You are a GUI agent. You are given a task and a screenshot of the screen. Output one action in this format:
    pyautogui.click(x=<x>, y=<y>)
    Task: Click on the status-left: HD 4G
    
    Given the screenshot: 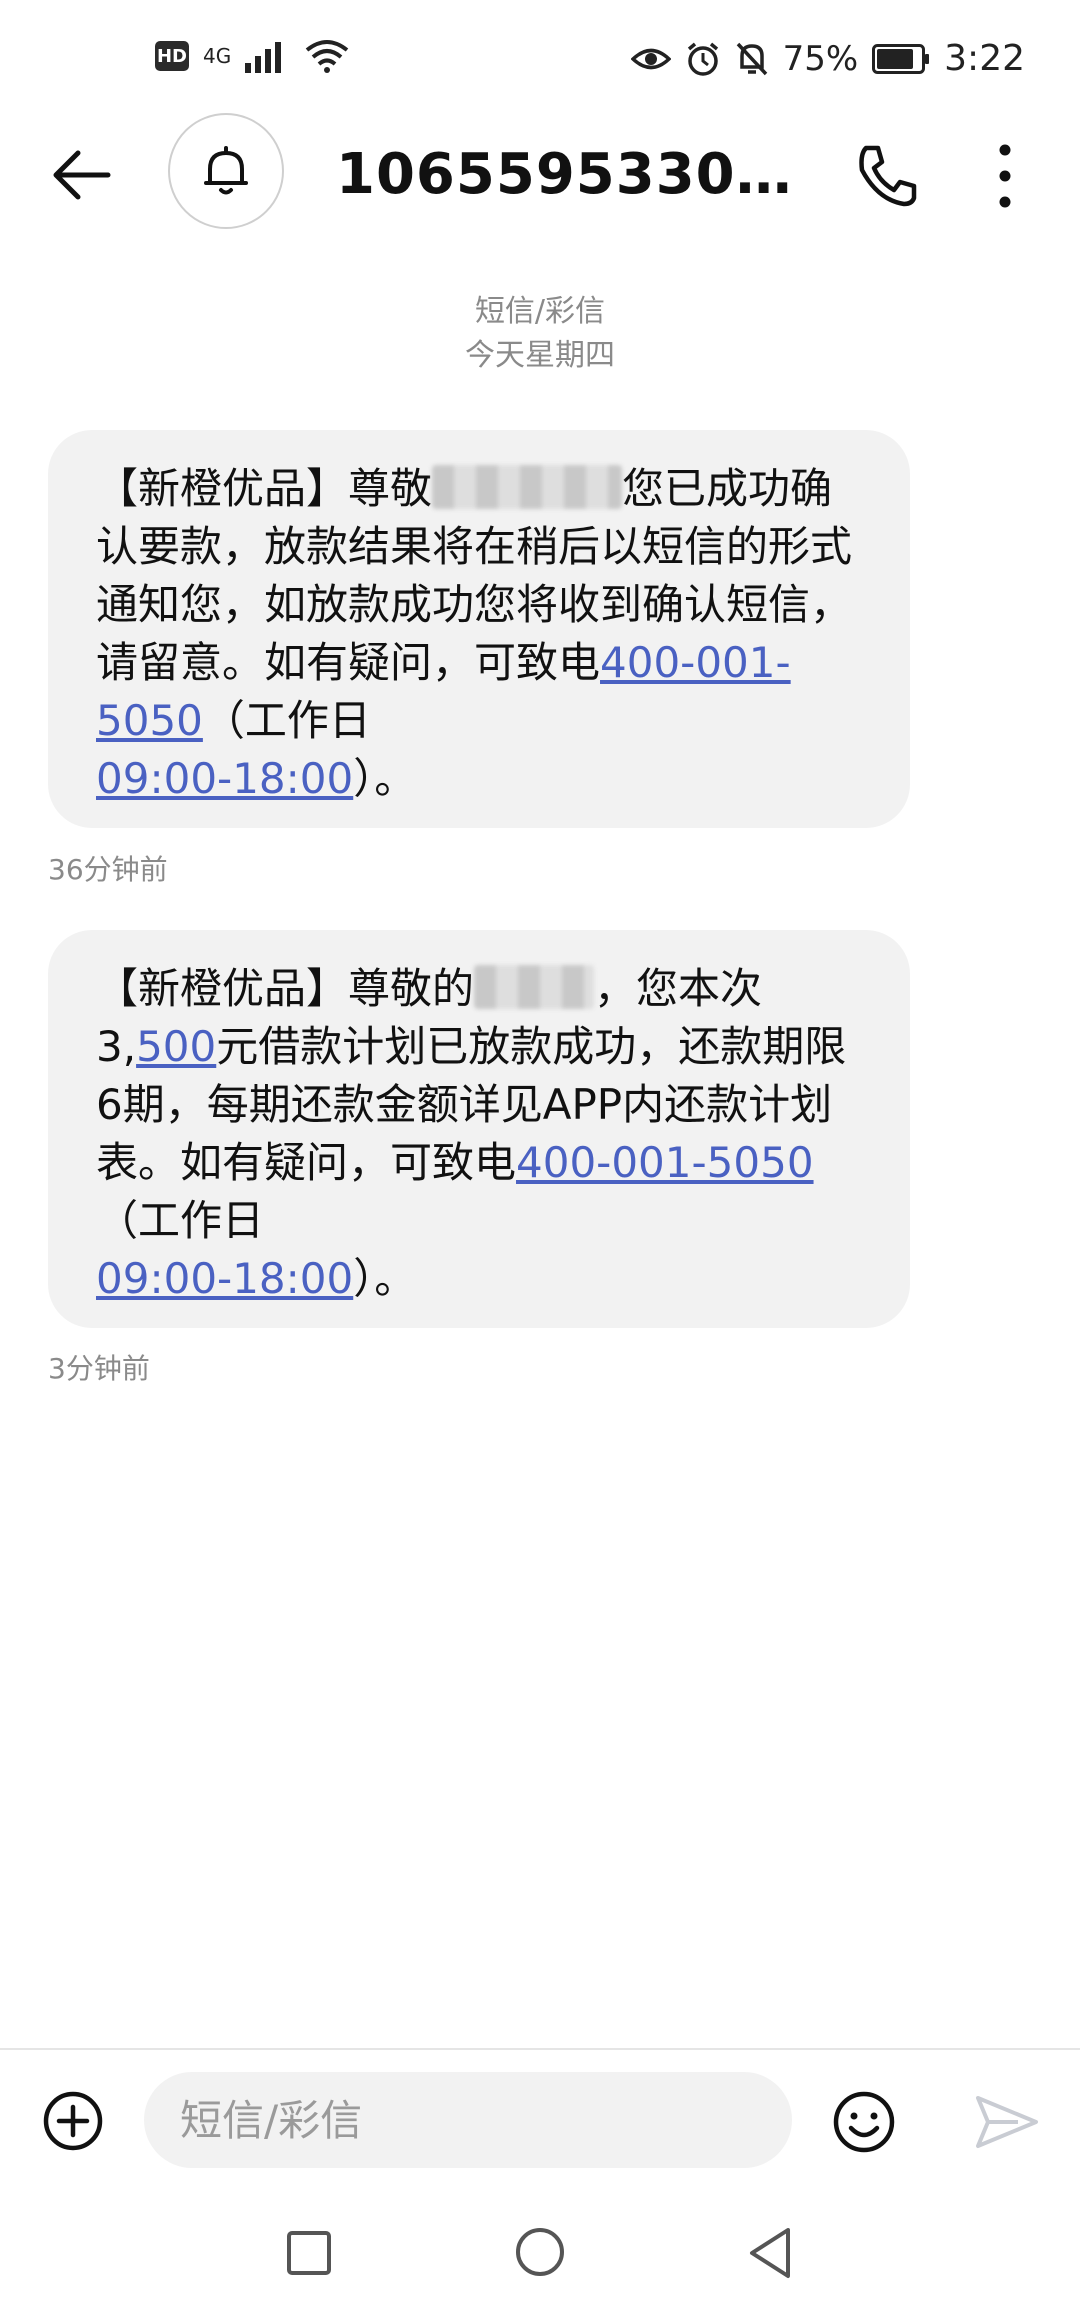 What is the action you would take?
    pyautogui.click(x=252, y=56)
    